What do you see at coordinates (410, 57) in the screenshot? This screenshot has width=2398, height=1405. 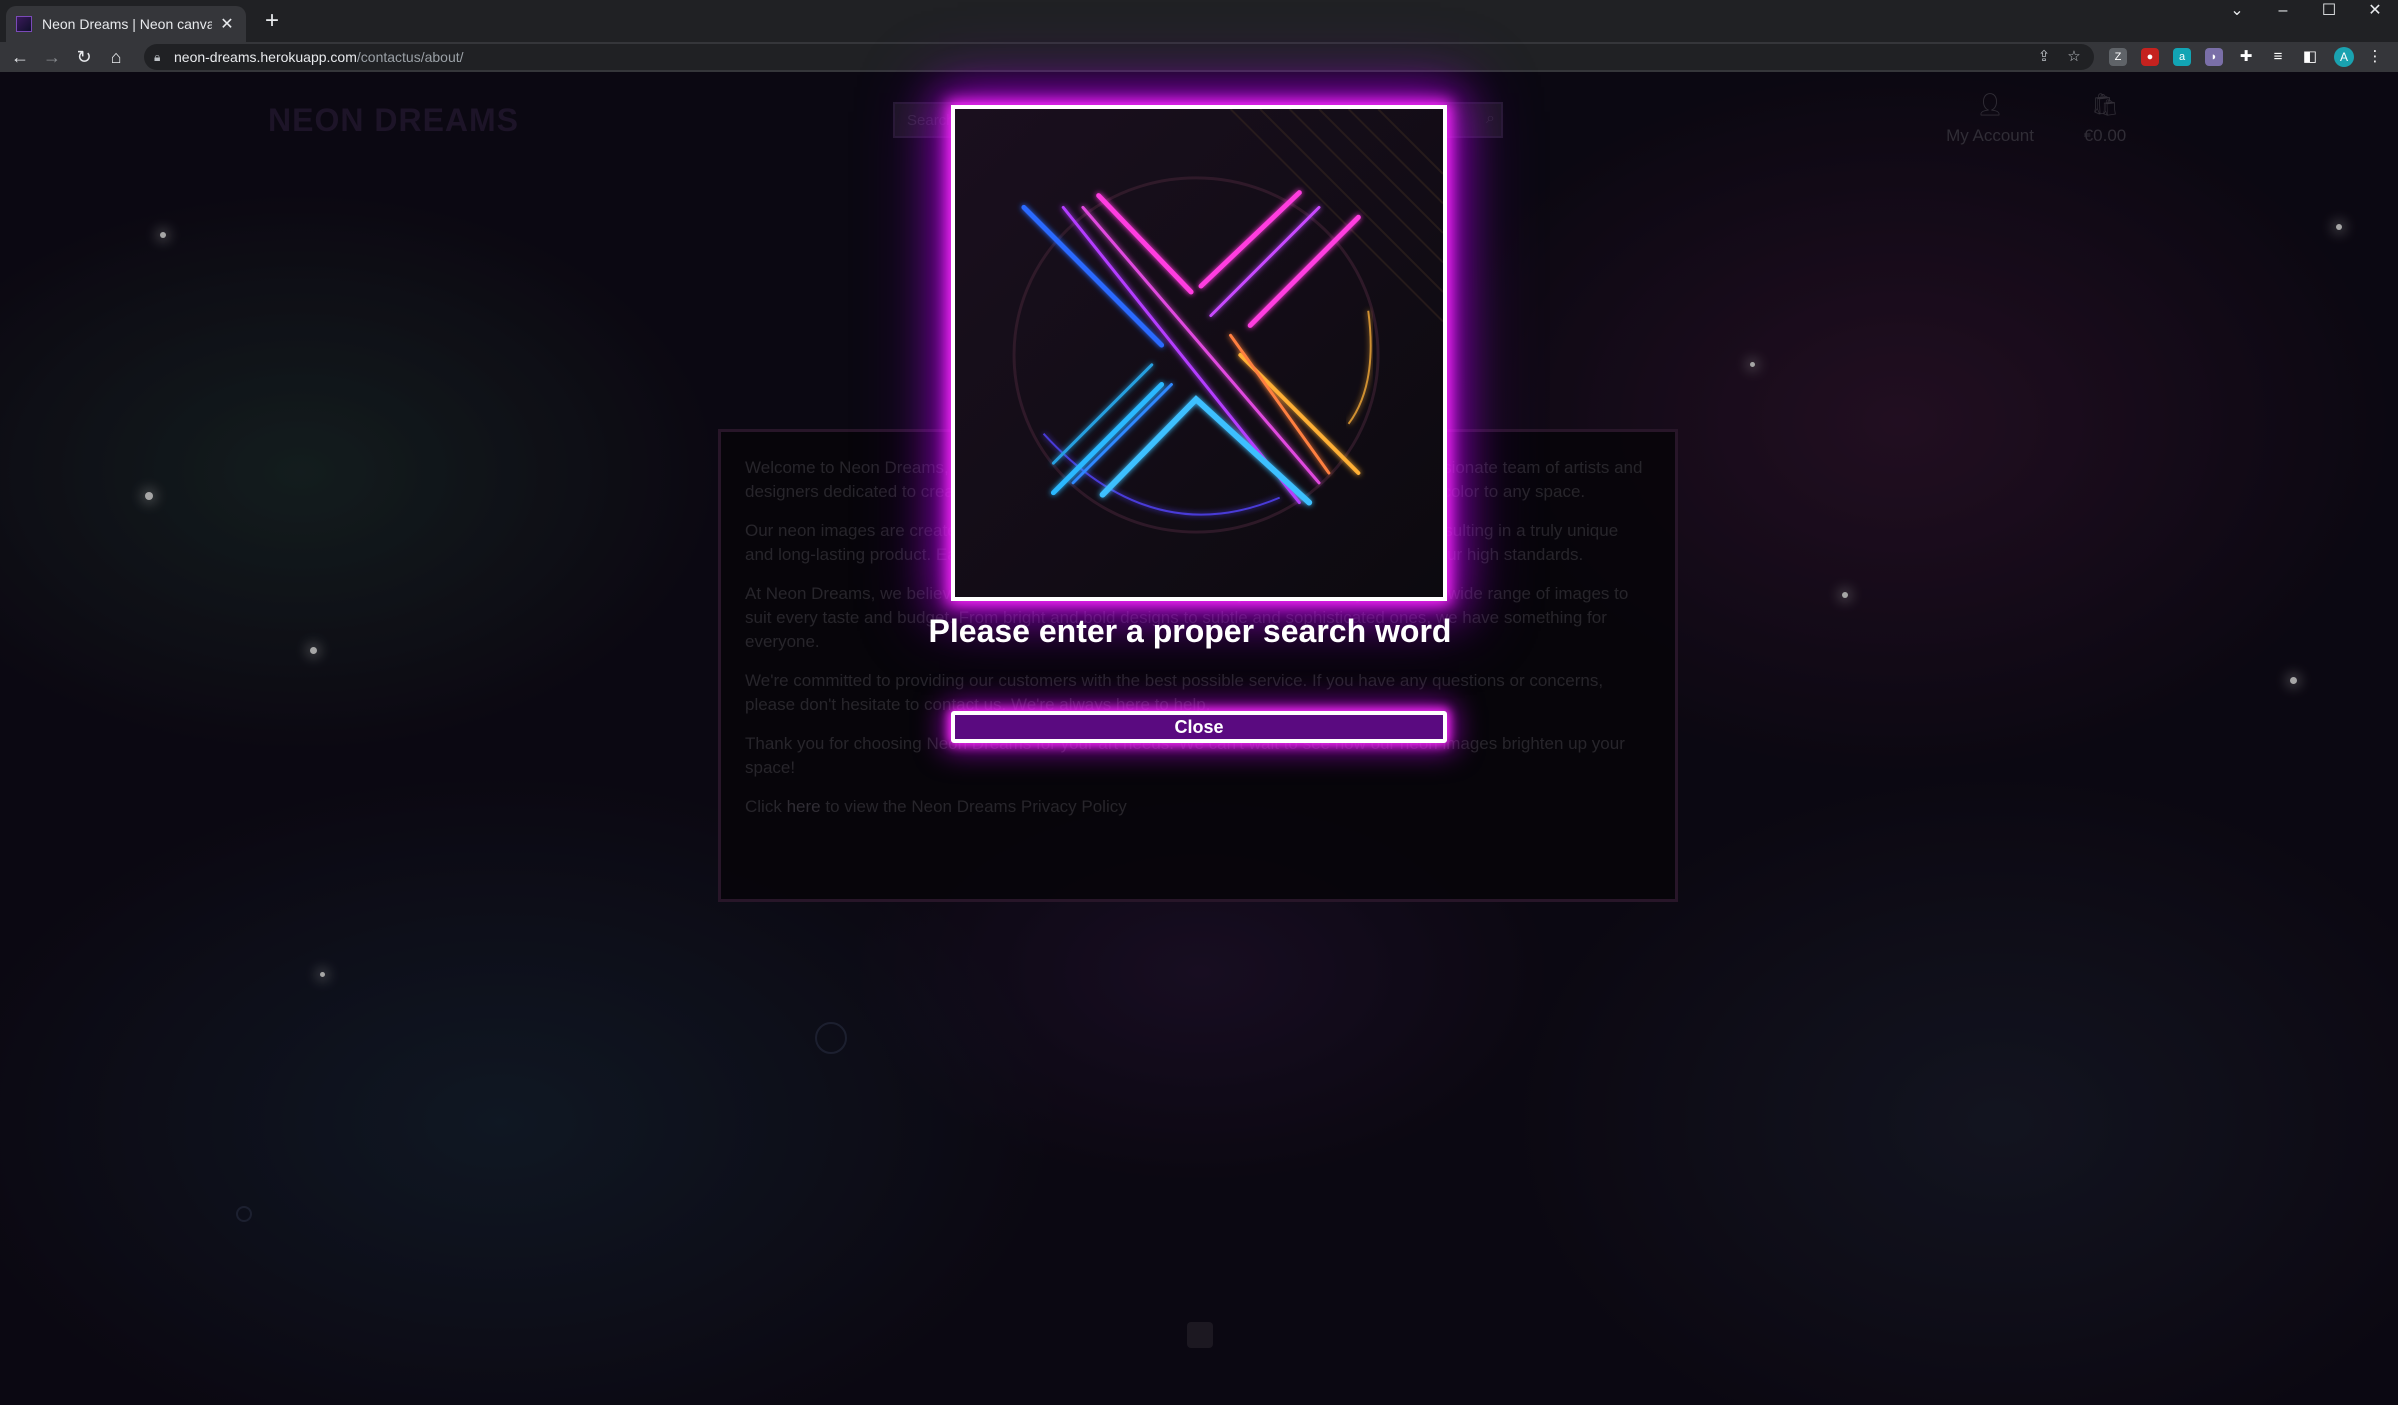 I see `url-path: /contactus/about/` at bounding box center [410, 57].